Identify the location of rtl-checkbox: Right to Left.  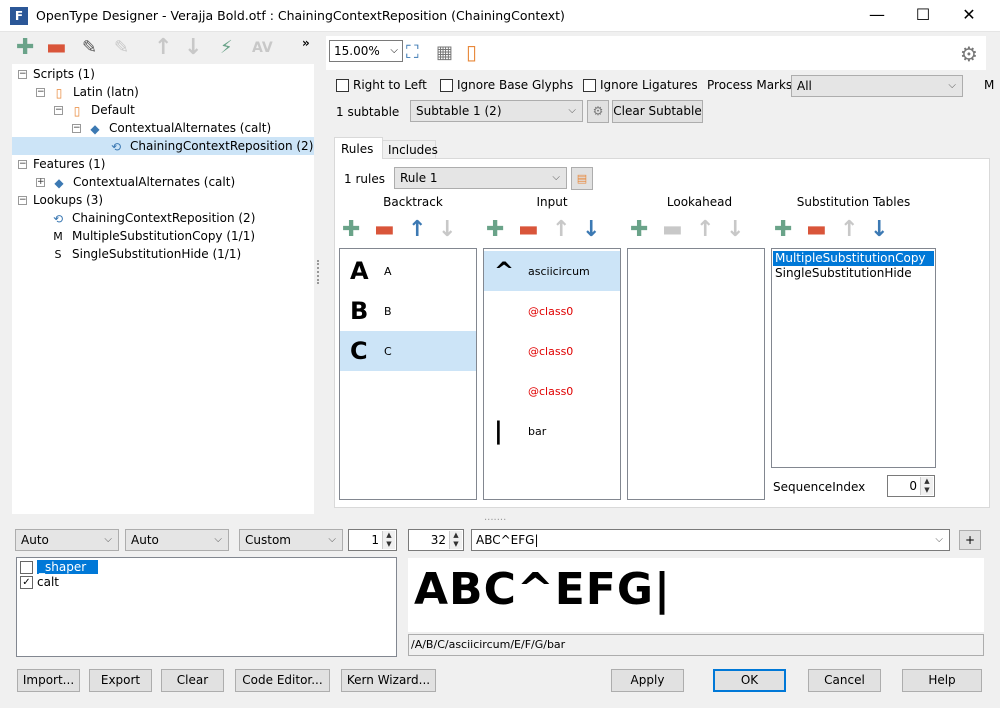
(381, 85).